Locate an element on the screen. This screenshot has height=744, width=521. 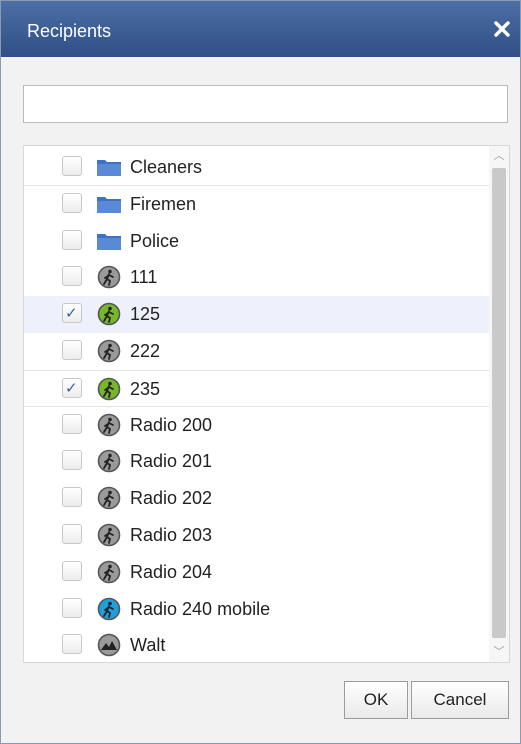
list-item: Radio 200 is located at coordinates (257, 425).